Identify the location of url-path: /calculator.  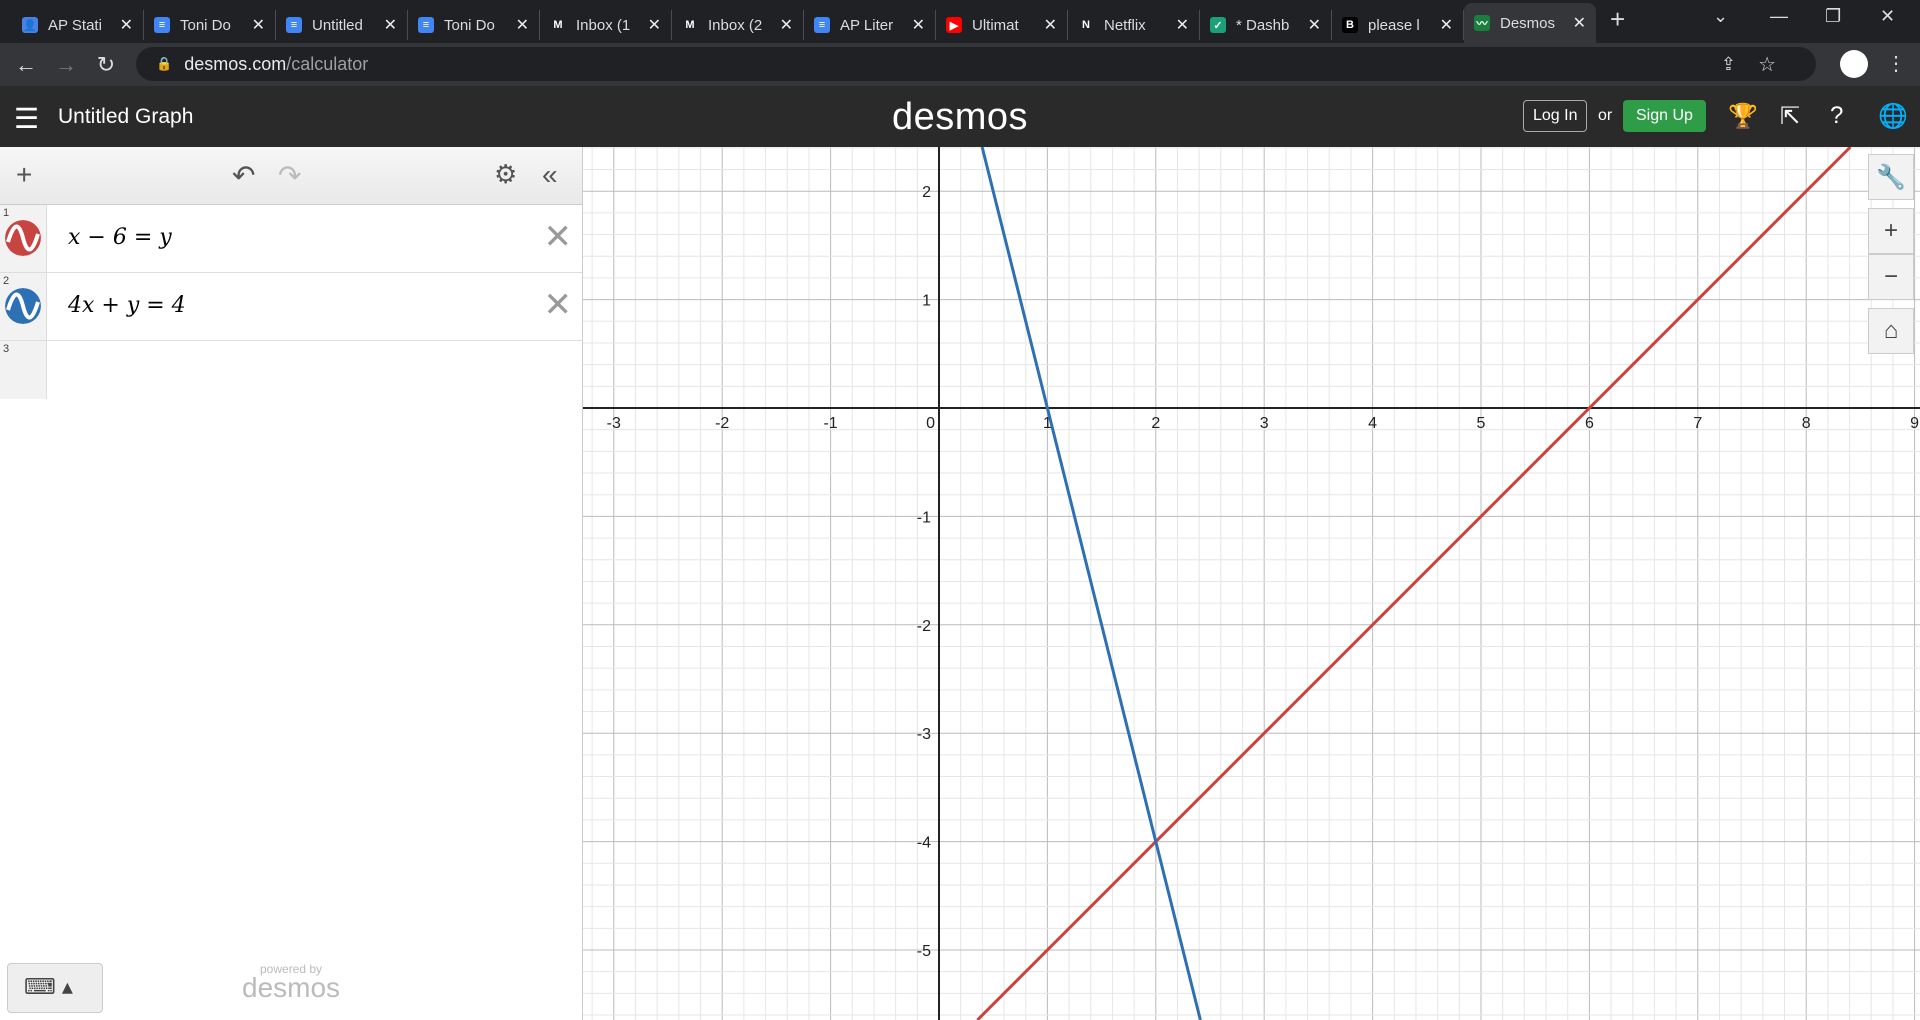
(327, 63).